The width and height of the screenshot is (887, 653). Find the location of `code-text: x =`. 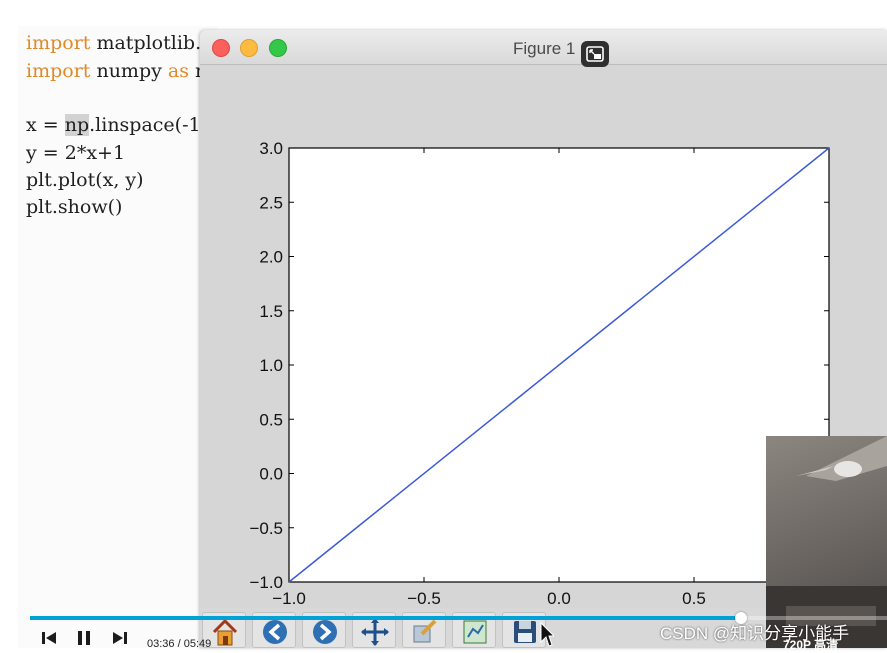

code-text: x = is located at coordinates (45, 125).